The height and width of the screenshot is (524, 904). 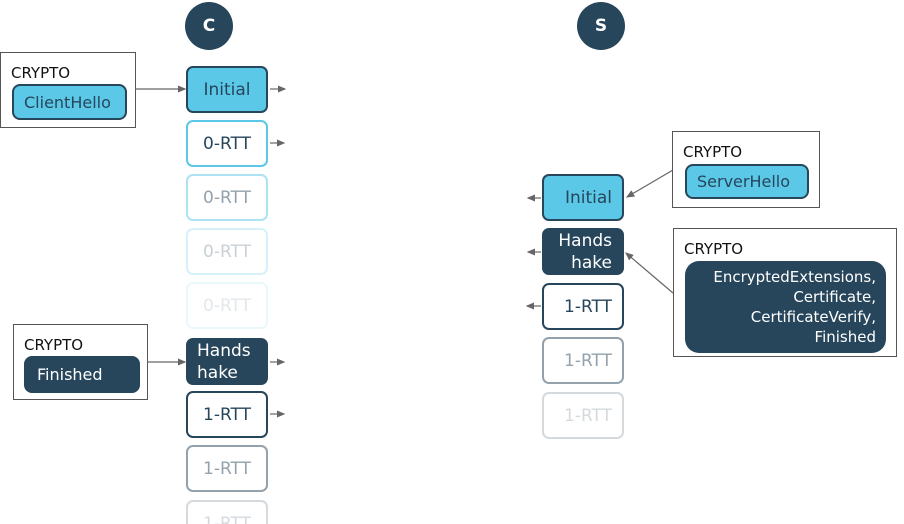 I want to click on arrow-serverhello-to-initial, so click(x=649, y=183).